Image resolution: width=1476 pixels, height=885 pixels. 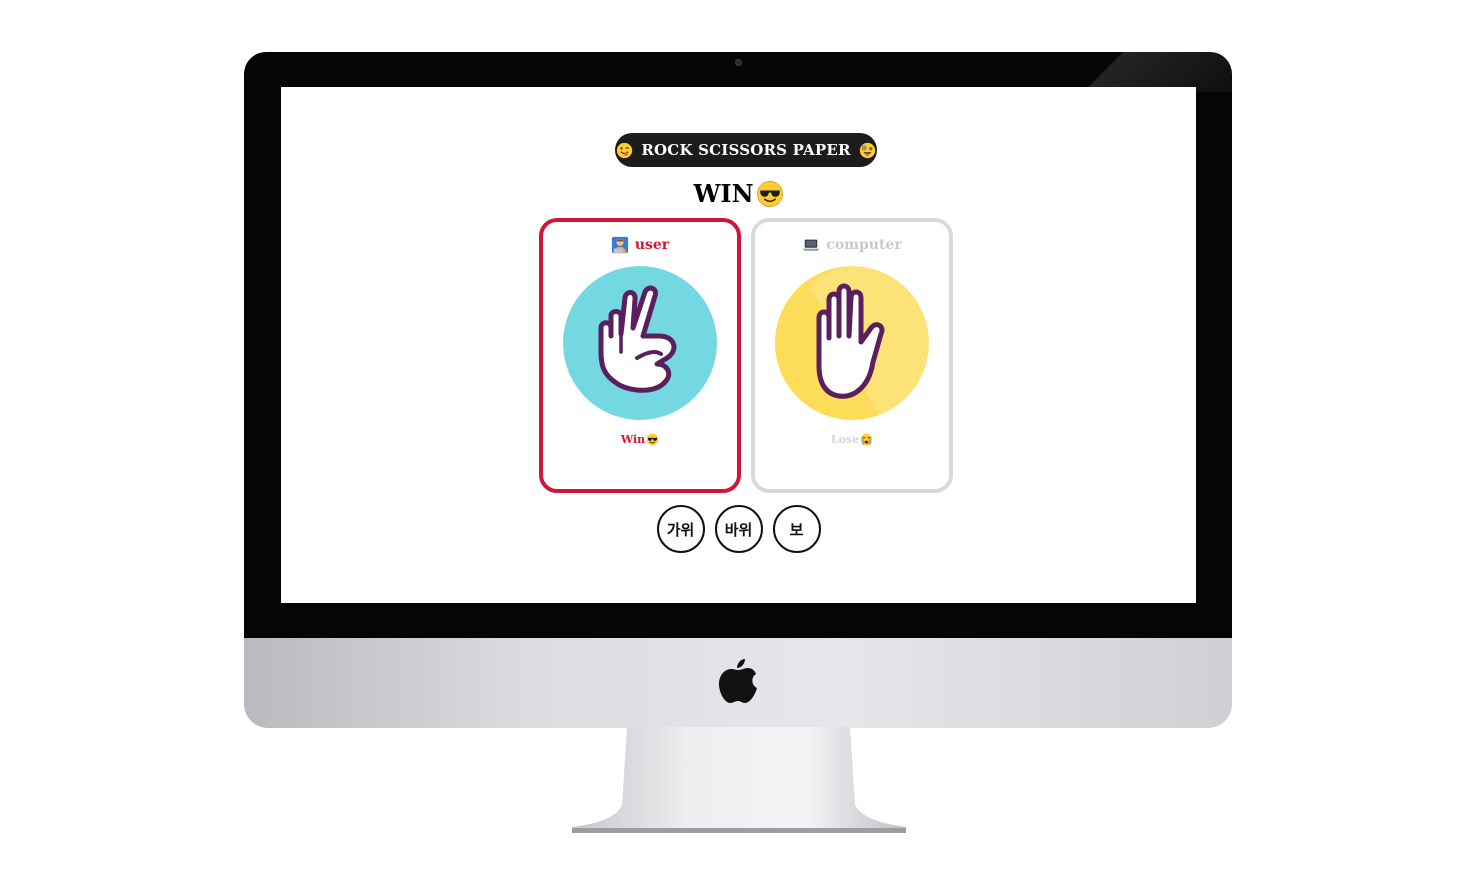 What do you see at coordinates (619, 245) in the screenshot?
I see `person-at-laptop-icon` at bounding box center [619, 245].